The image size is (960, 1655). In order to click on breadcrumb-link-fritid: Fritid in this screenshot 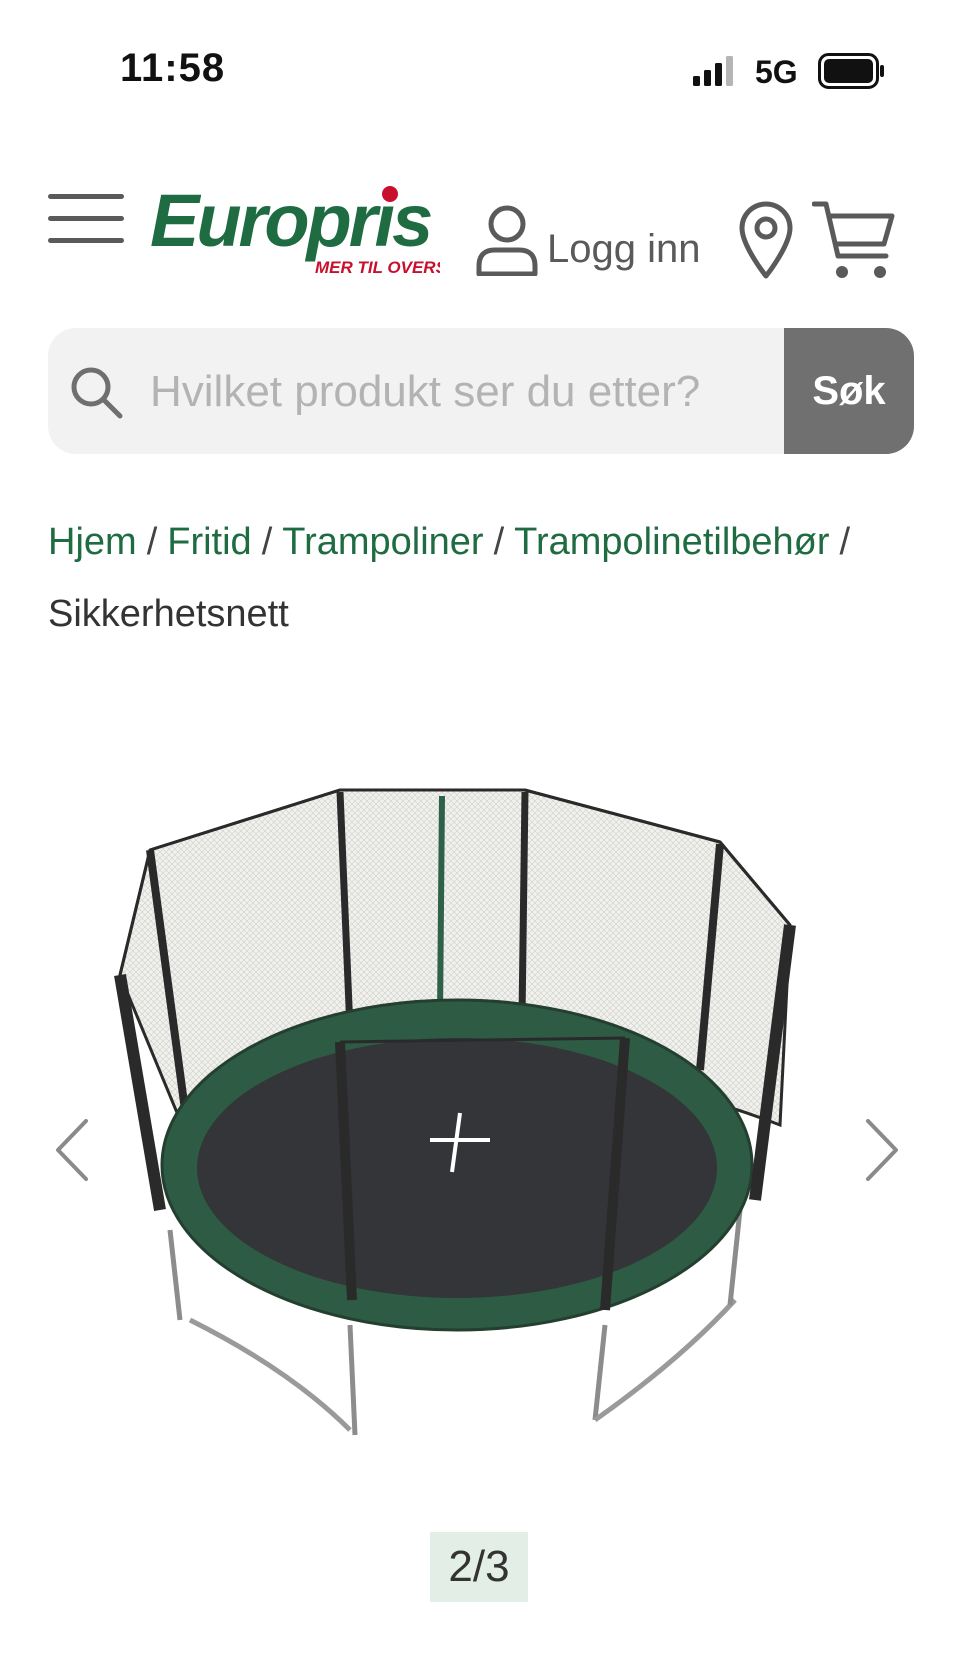, I will do `click(209, 542)`.